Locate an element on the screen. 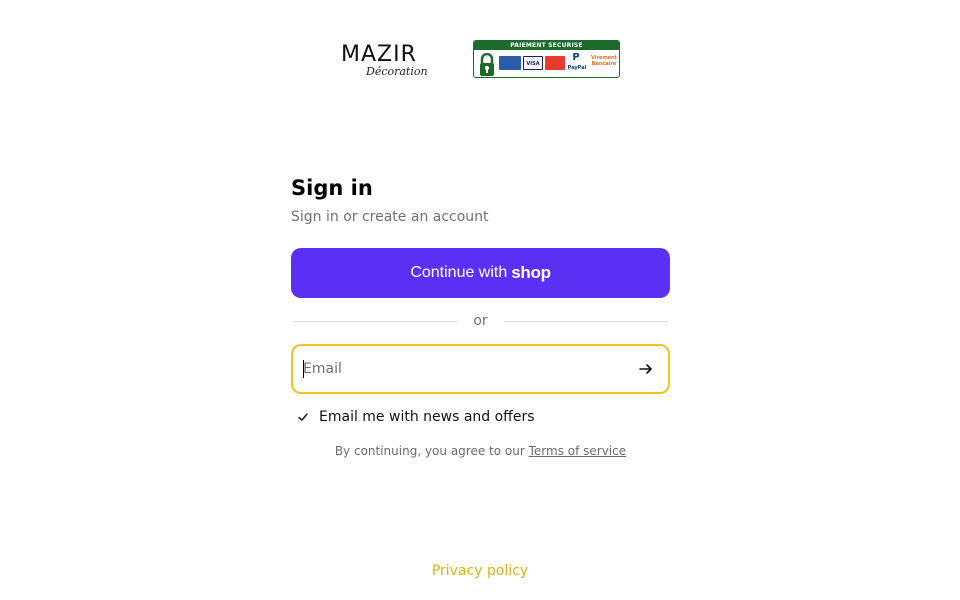 This screenshot has height=600, width=960. newsletter-checkbox-row: Email me with news and offers is located at coordinates (480, 417).